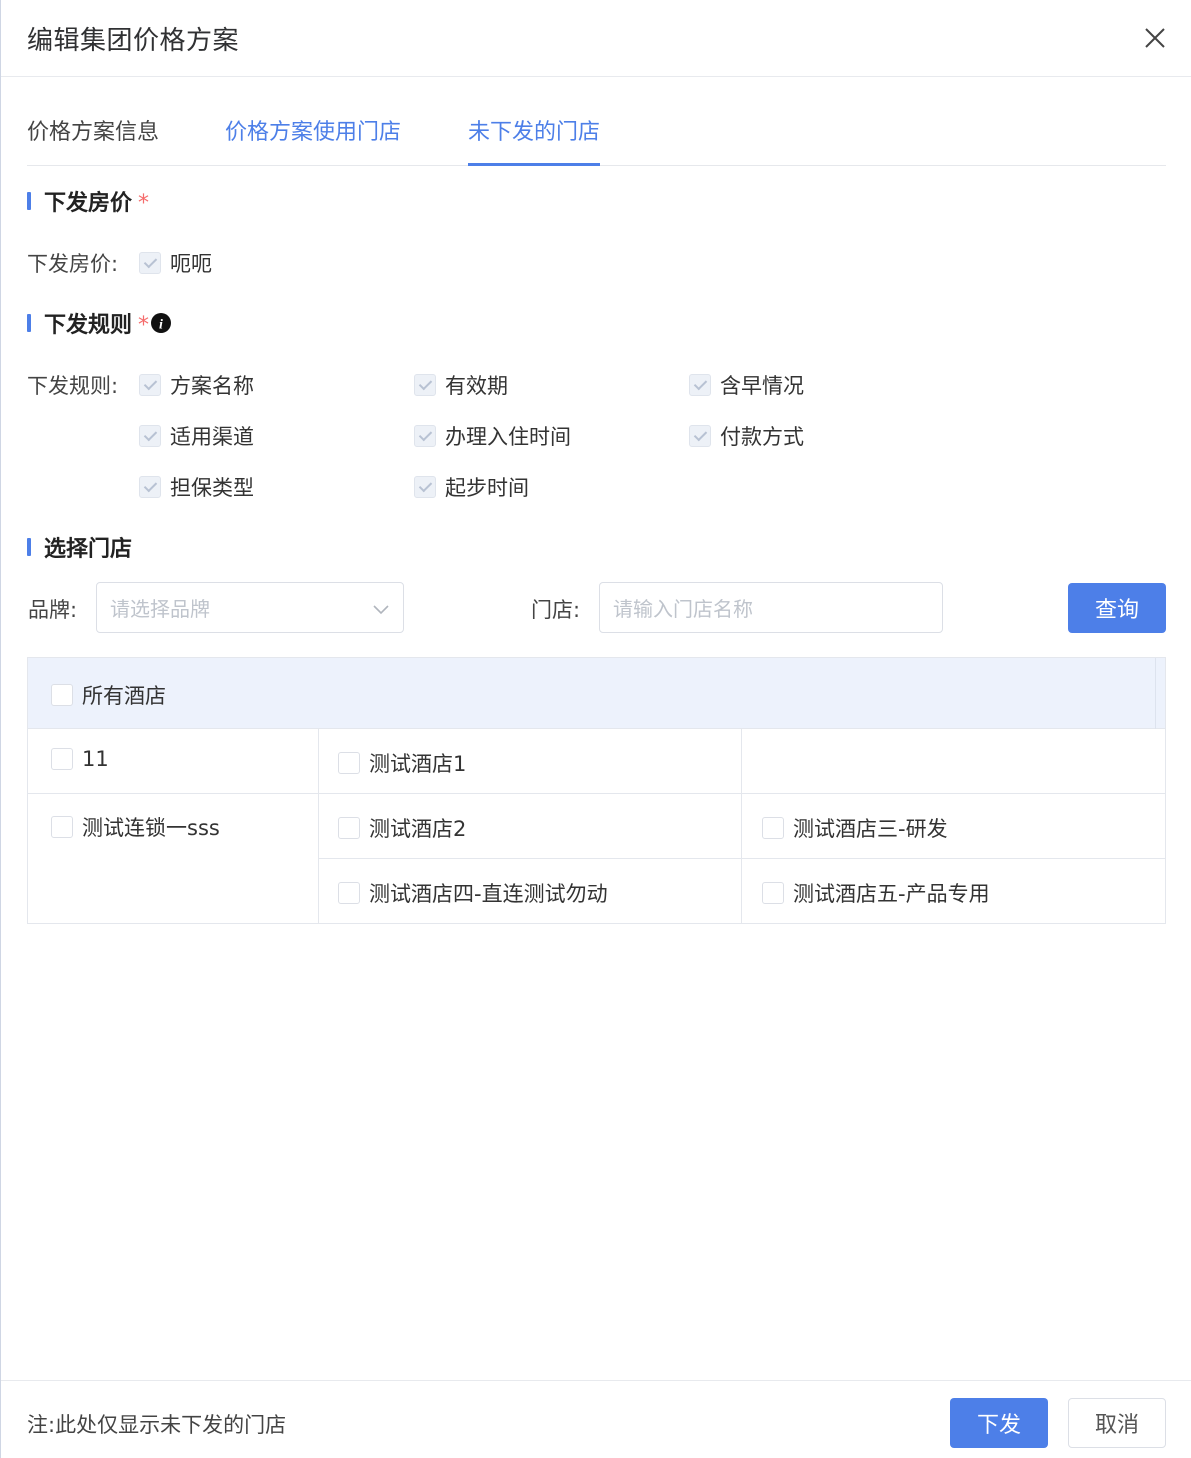 This screenshot has height=1458, width=1191. Describe the element at coordinates (88, 203) in the screenshot. I see `section-title-text: 下发房价` at that location.